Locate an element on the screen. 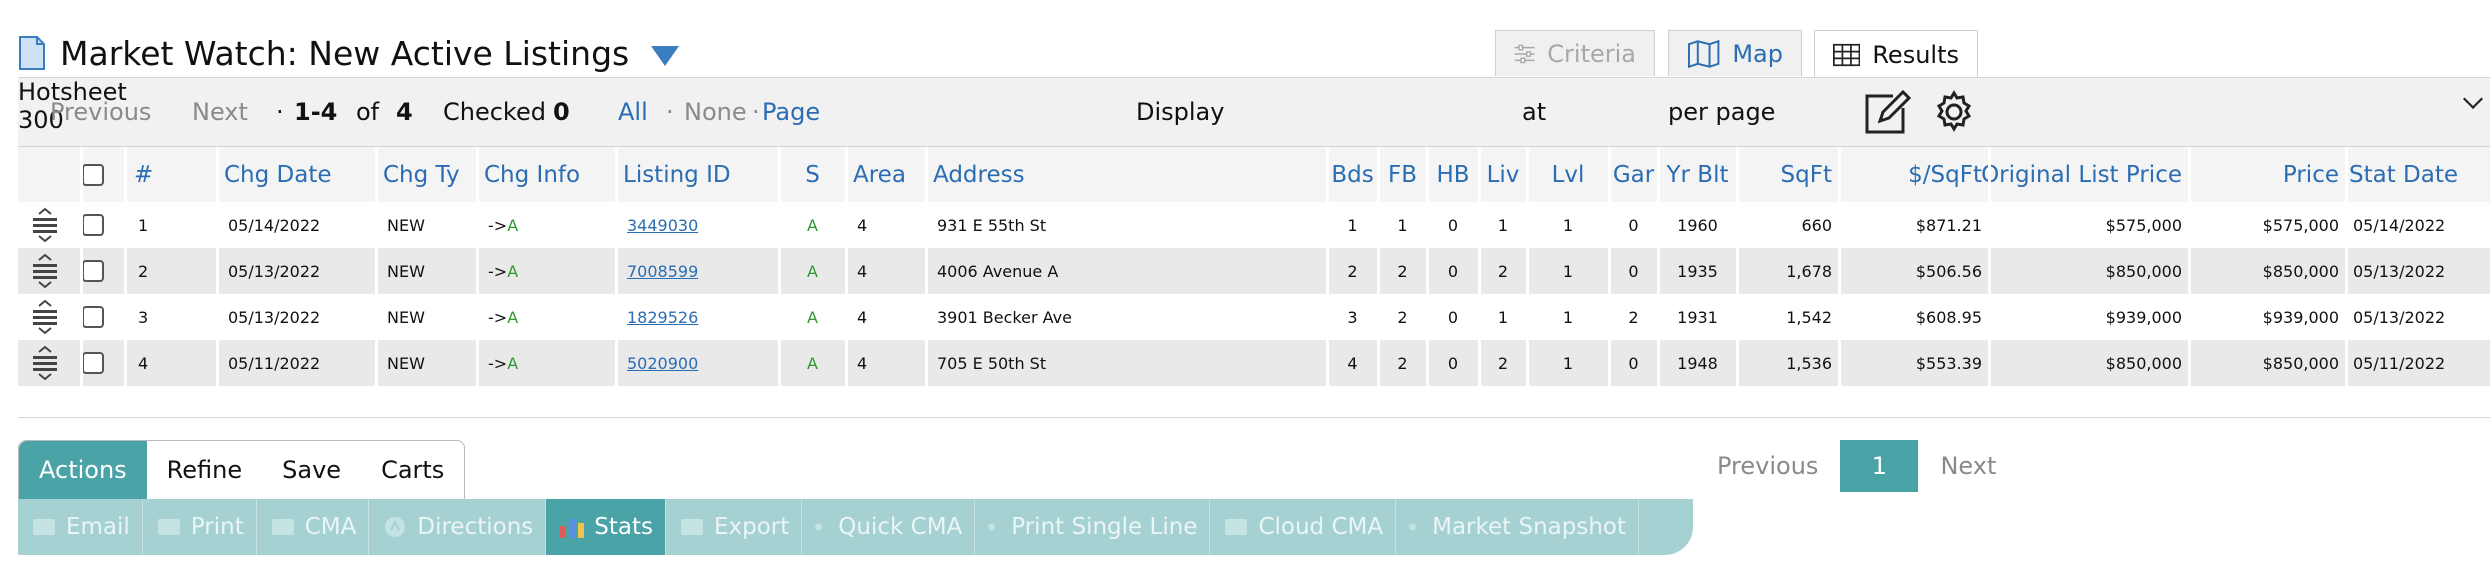 This screenshot has height=582, width=2490. select-page-link: Page is located at coordinates (791, 112).